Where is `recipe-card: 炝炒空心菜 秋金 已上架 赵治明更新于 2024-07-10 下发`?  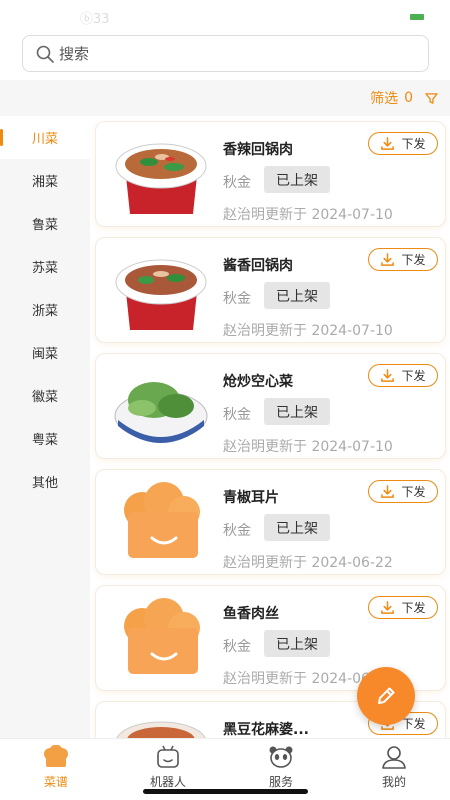 recipe-card: 炝炒空心菜 秋金 已上架 赵治明更新于 2024-07-10 下发 is located at coordinates (270, 406).